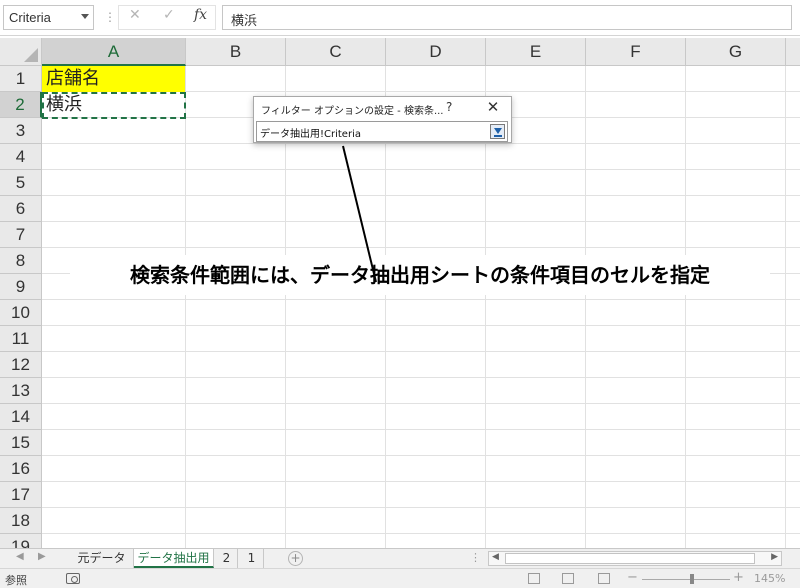  Describe the element at coordinates (736, 52) in the screenshot. I see `column-header-g: G` at that location.